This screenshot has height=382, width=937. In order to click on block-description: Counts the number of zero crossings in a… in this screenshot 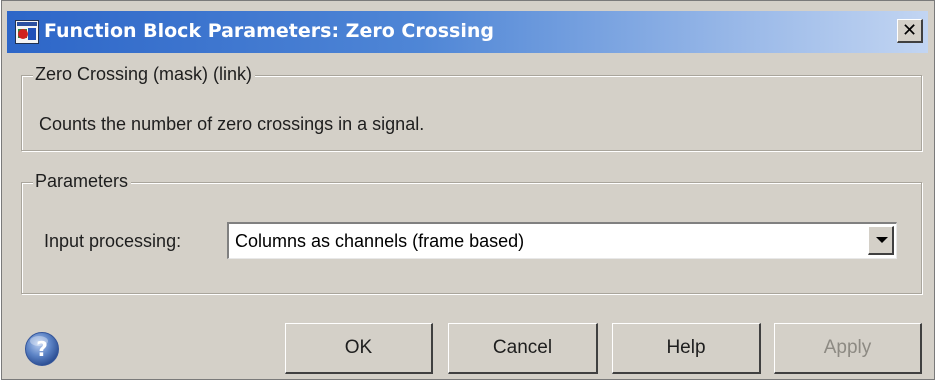, I will do `click(232, 124)`.